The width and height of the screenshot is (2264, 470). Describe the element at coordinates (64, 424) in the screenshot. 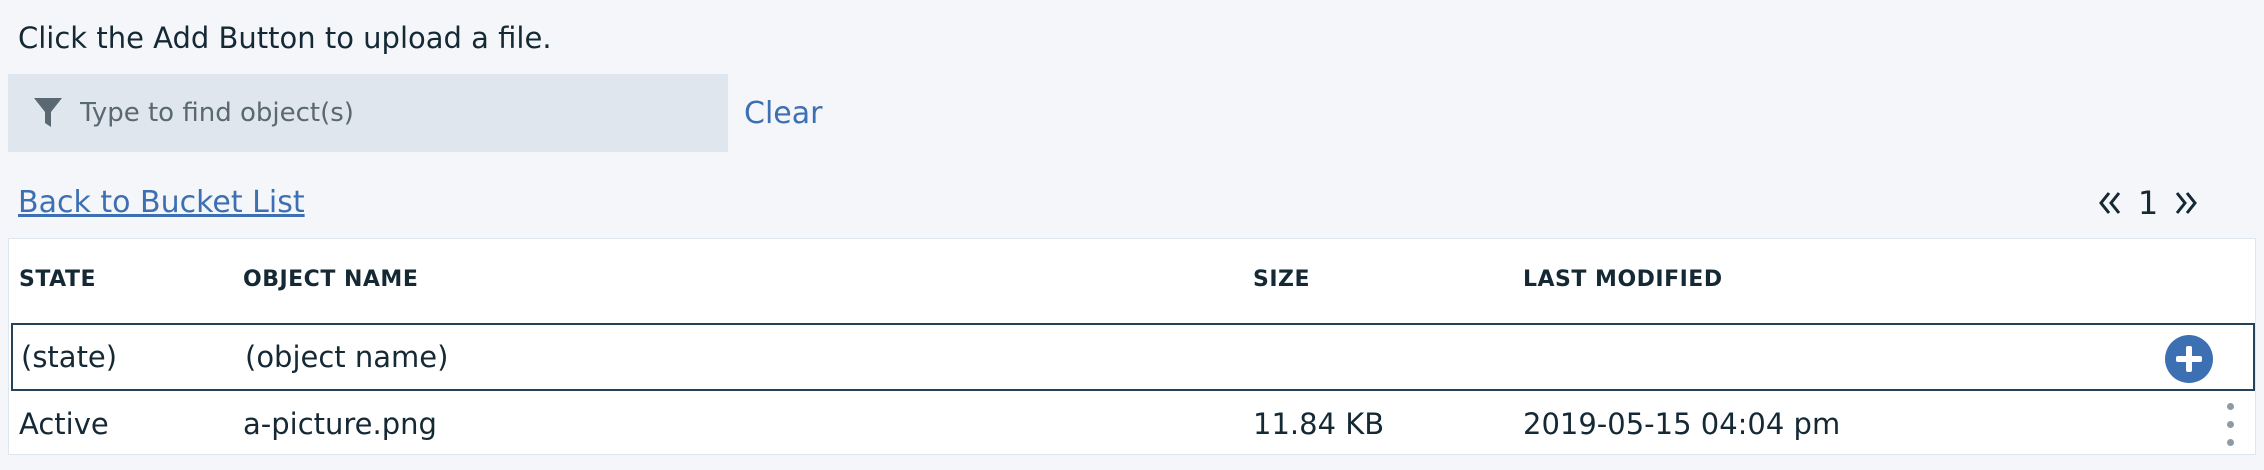

I see `row-state: Active` at that location.